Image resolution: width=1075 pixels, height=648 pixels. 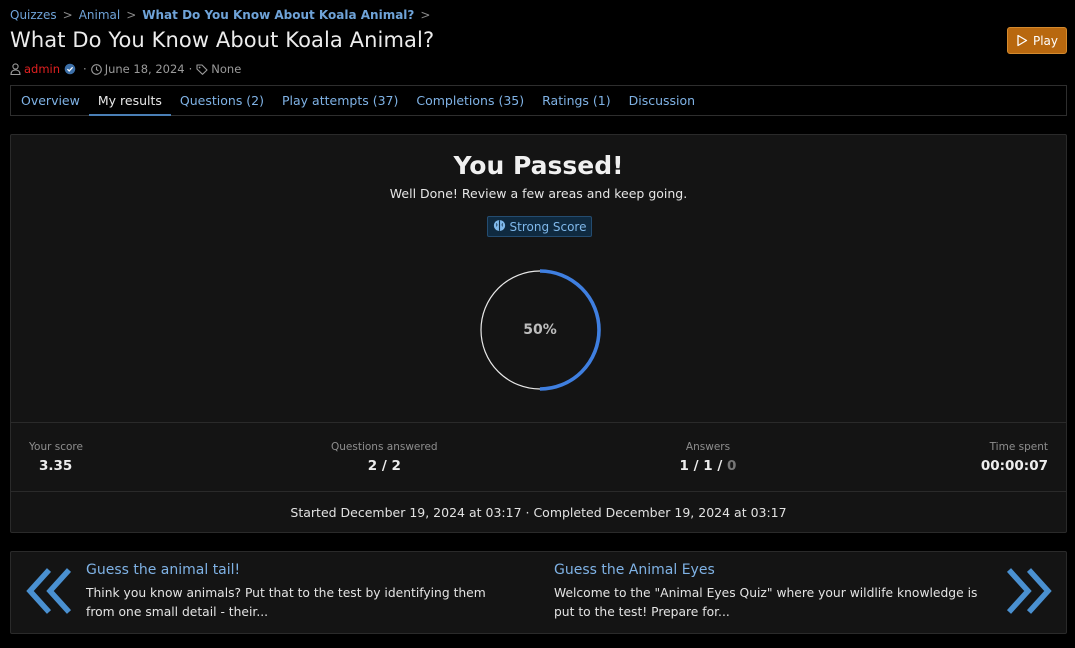 I want to click on tab-play-attempts: Play attempts (37), so click(x=340, y=100).